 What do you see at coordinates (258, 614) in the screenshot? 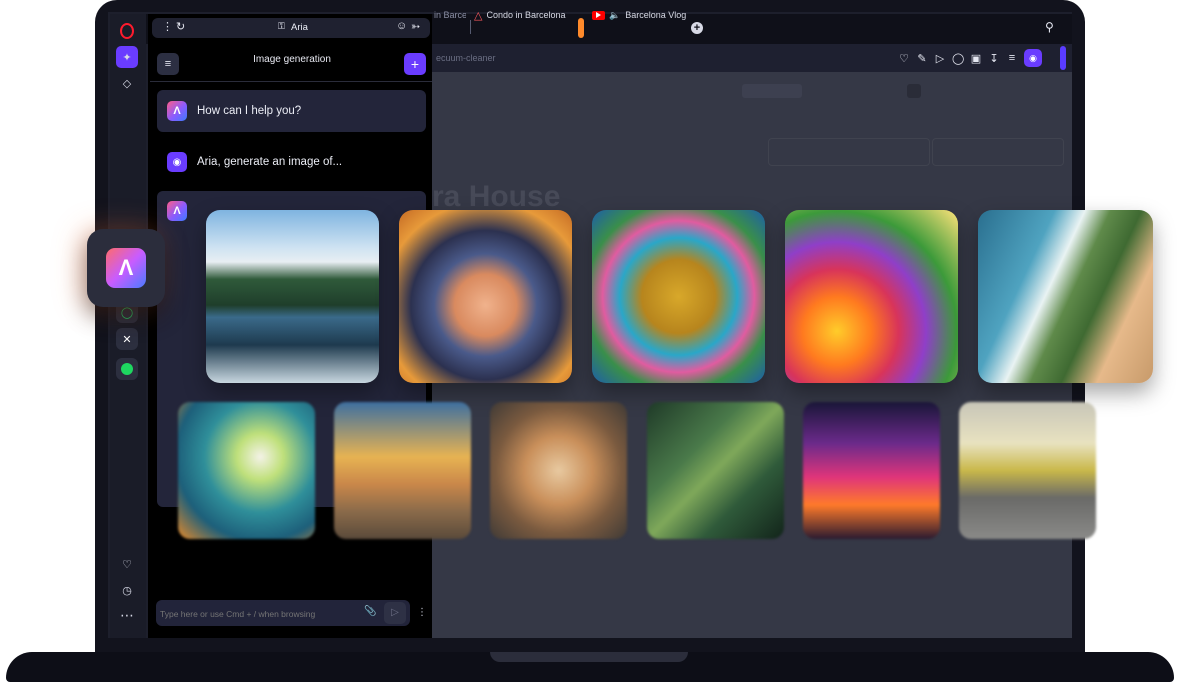
I see `chat-input` at bounding box center [258, 614].